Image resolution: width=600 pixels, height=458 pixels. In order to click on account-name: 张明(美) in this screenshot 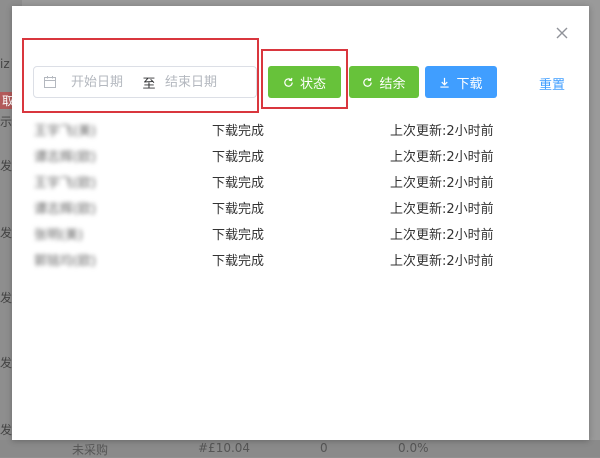, I will do `click(59, 235)`.